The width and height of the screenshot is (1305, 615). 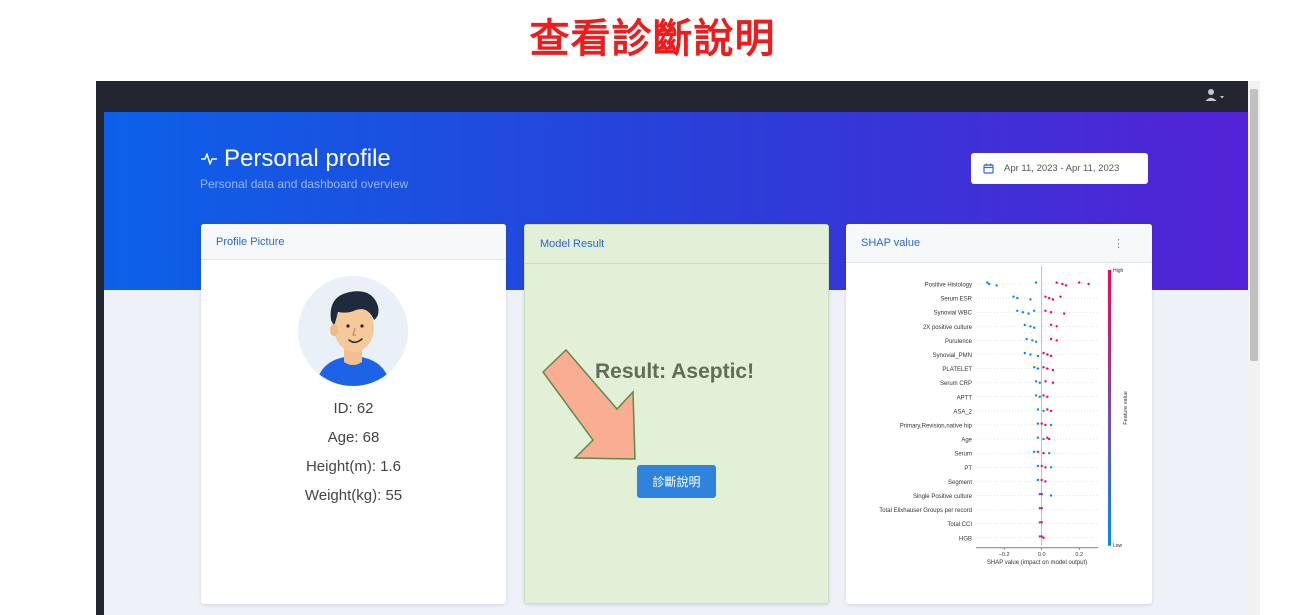 I want to click on model-card-title: Model Result, so click(x=676, y=244).